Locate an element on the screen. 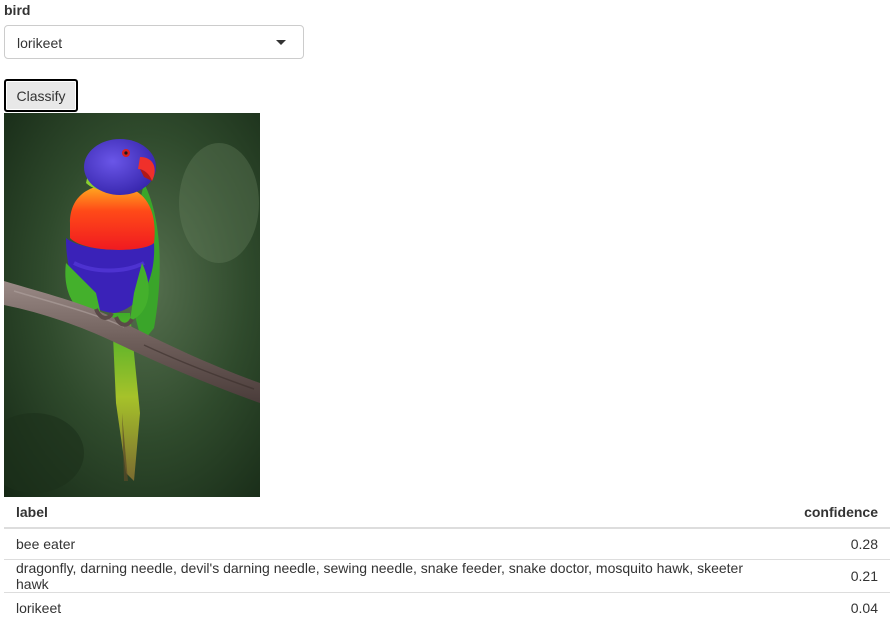 The width and height of the screenshot is (891, 622). result-confidence: 0.28 is located at coordinates (864, 544).